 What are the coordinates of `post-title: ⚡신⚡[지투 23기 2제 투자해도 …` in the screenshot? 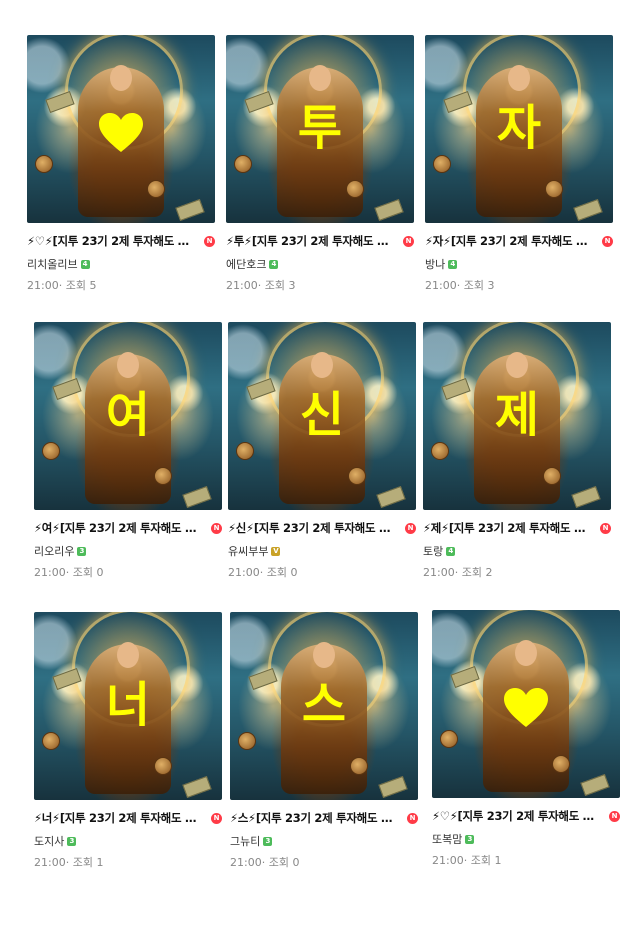 It's located at (311, 528).